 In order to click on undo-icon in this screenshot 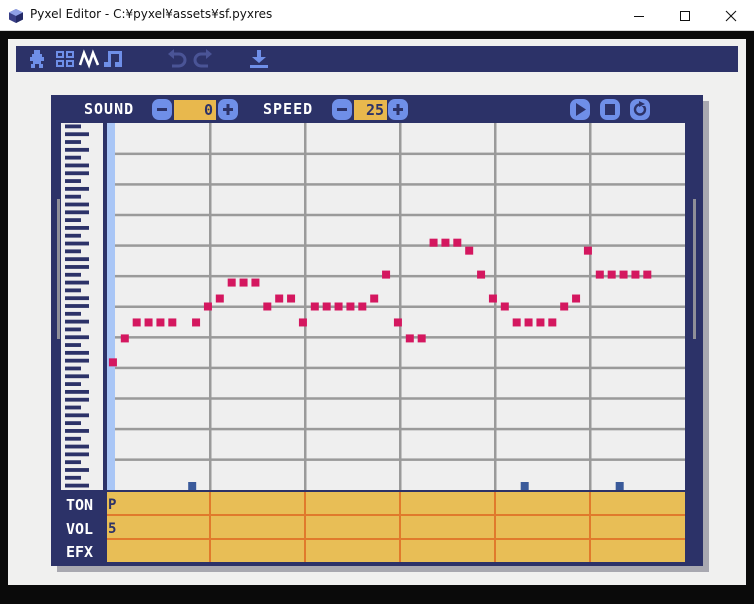, I will do `click(177, 59)`.